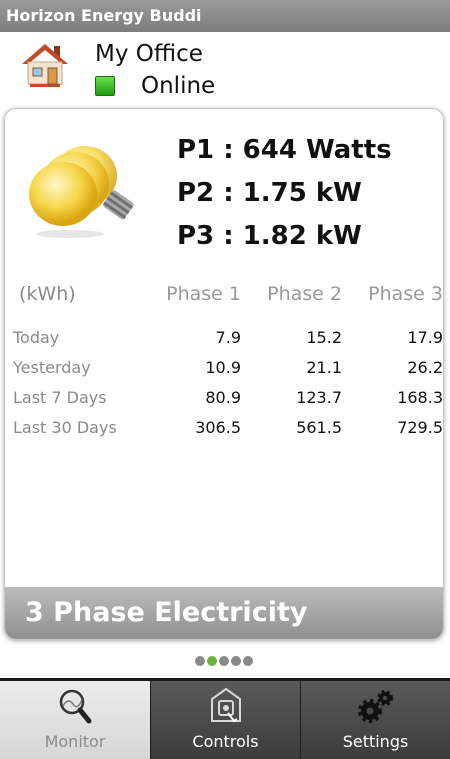 The height and width of the screenshot is (759, 450). What do you see at coordinates (166, 612) in the screenshot?
I see `card-title: 3 Phase Electricity` at bounding box center [166, 612].